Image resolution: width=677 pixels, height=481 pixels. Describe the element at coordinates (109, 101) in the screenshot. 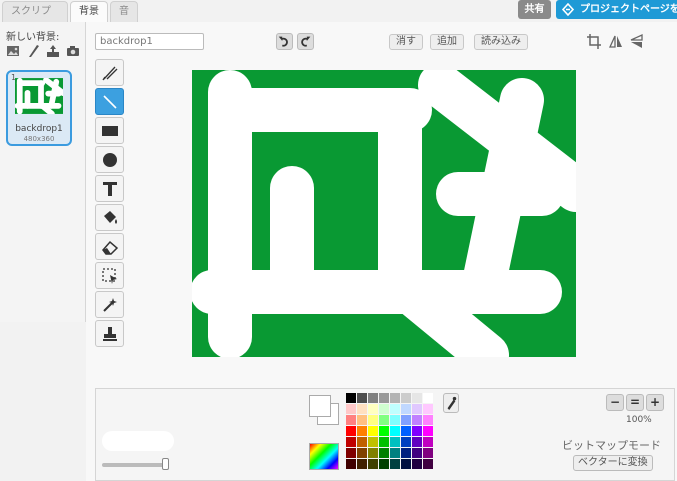

I see `line-tool` at that location.